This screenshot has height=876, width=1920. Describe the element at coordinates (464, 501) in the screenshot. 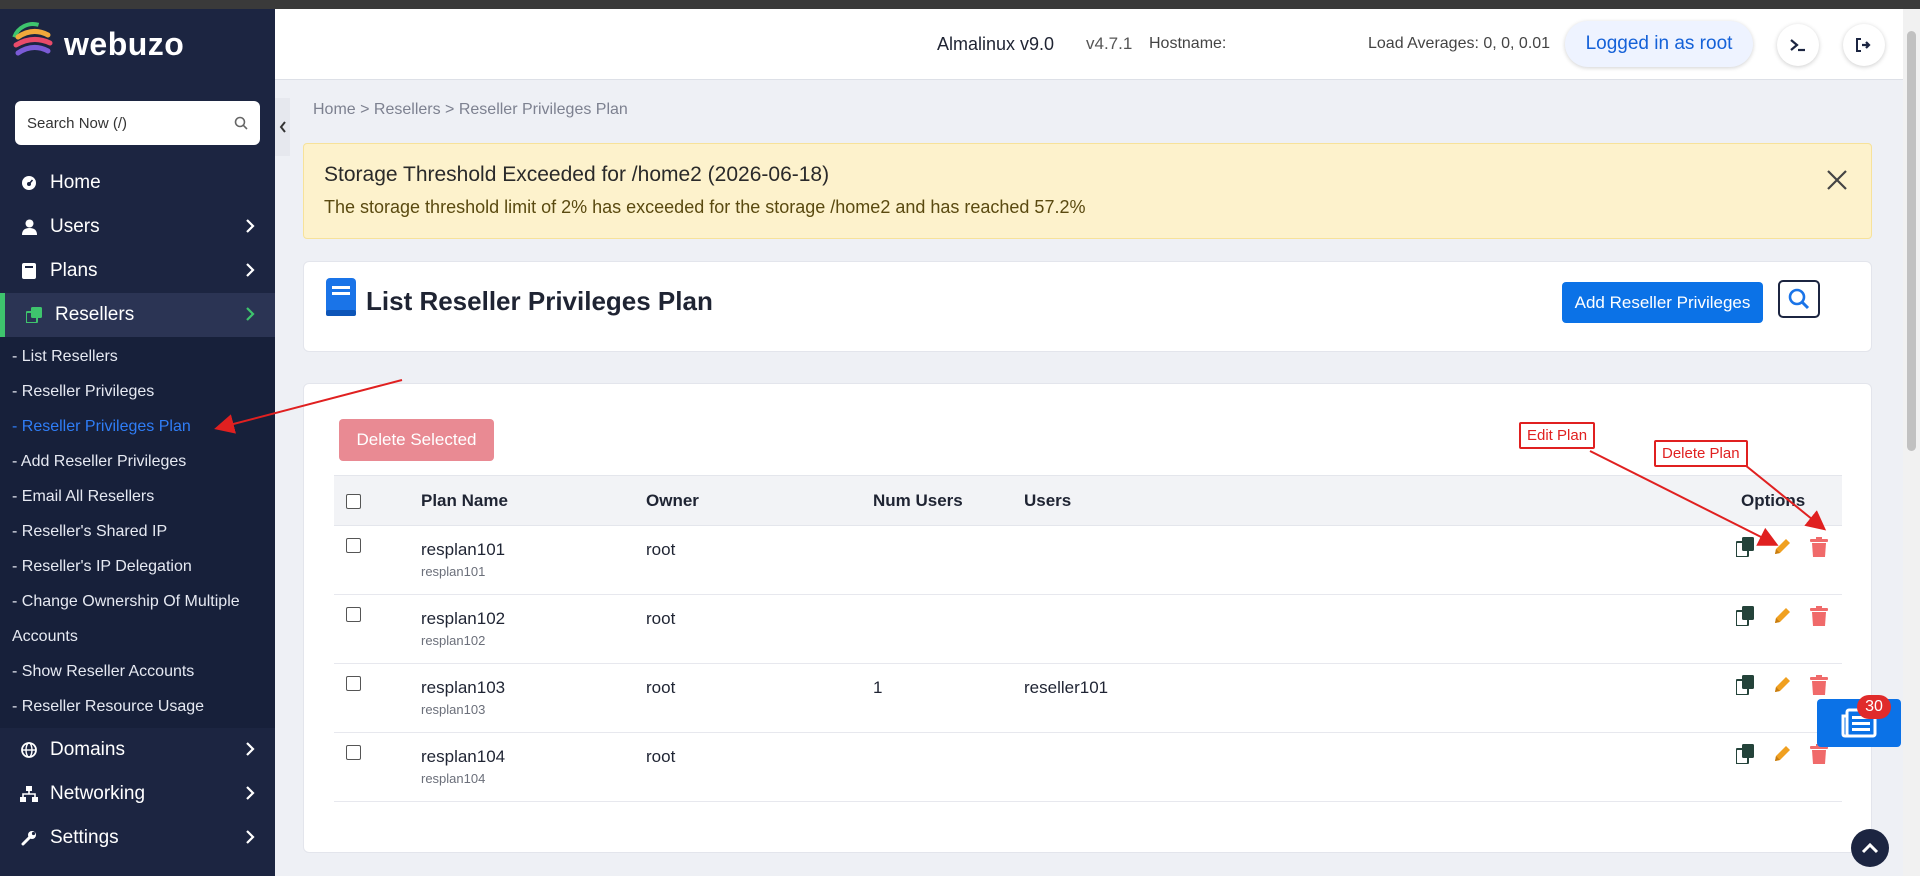

I see `col-plan-name: Plan Name` at that location.